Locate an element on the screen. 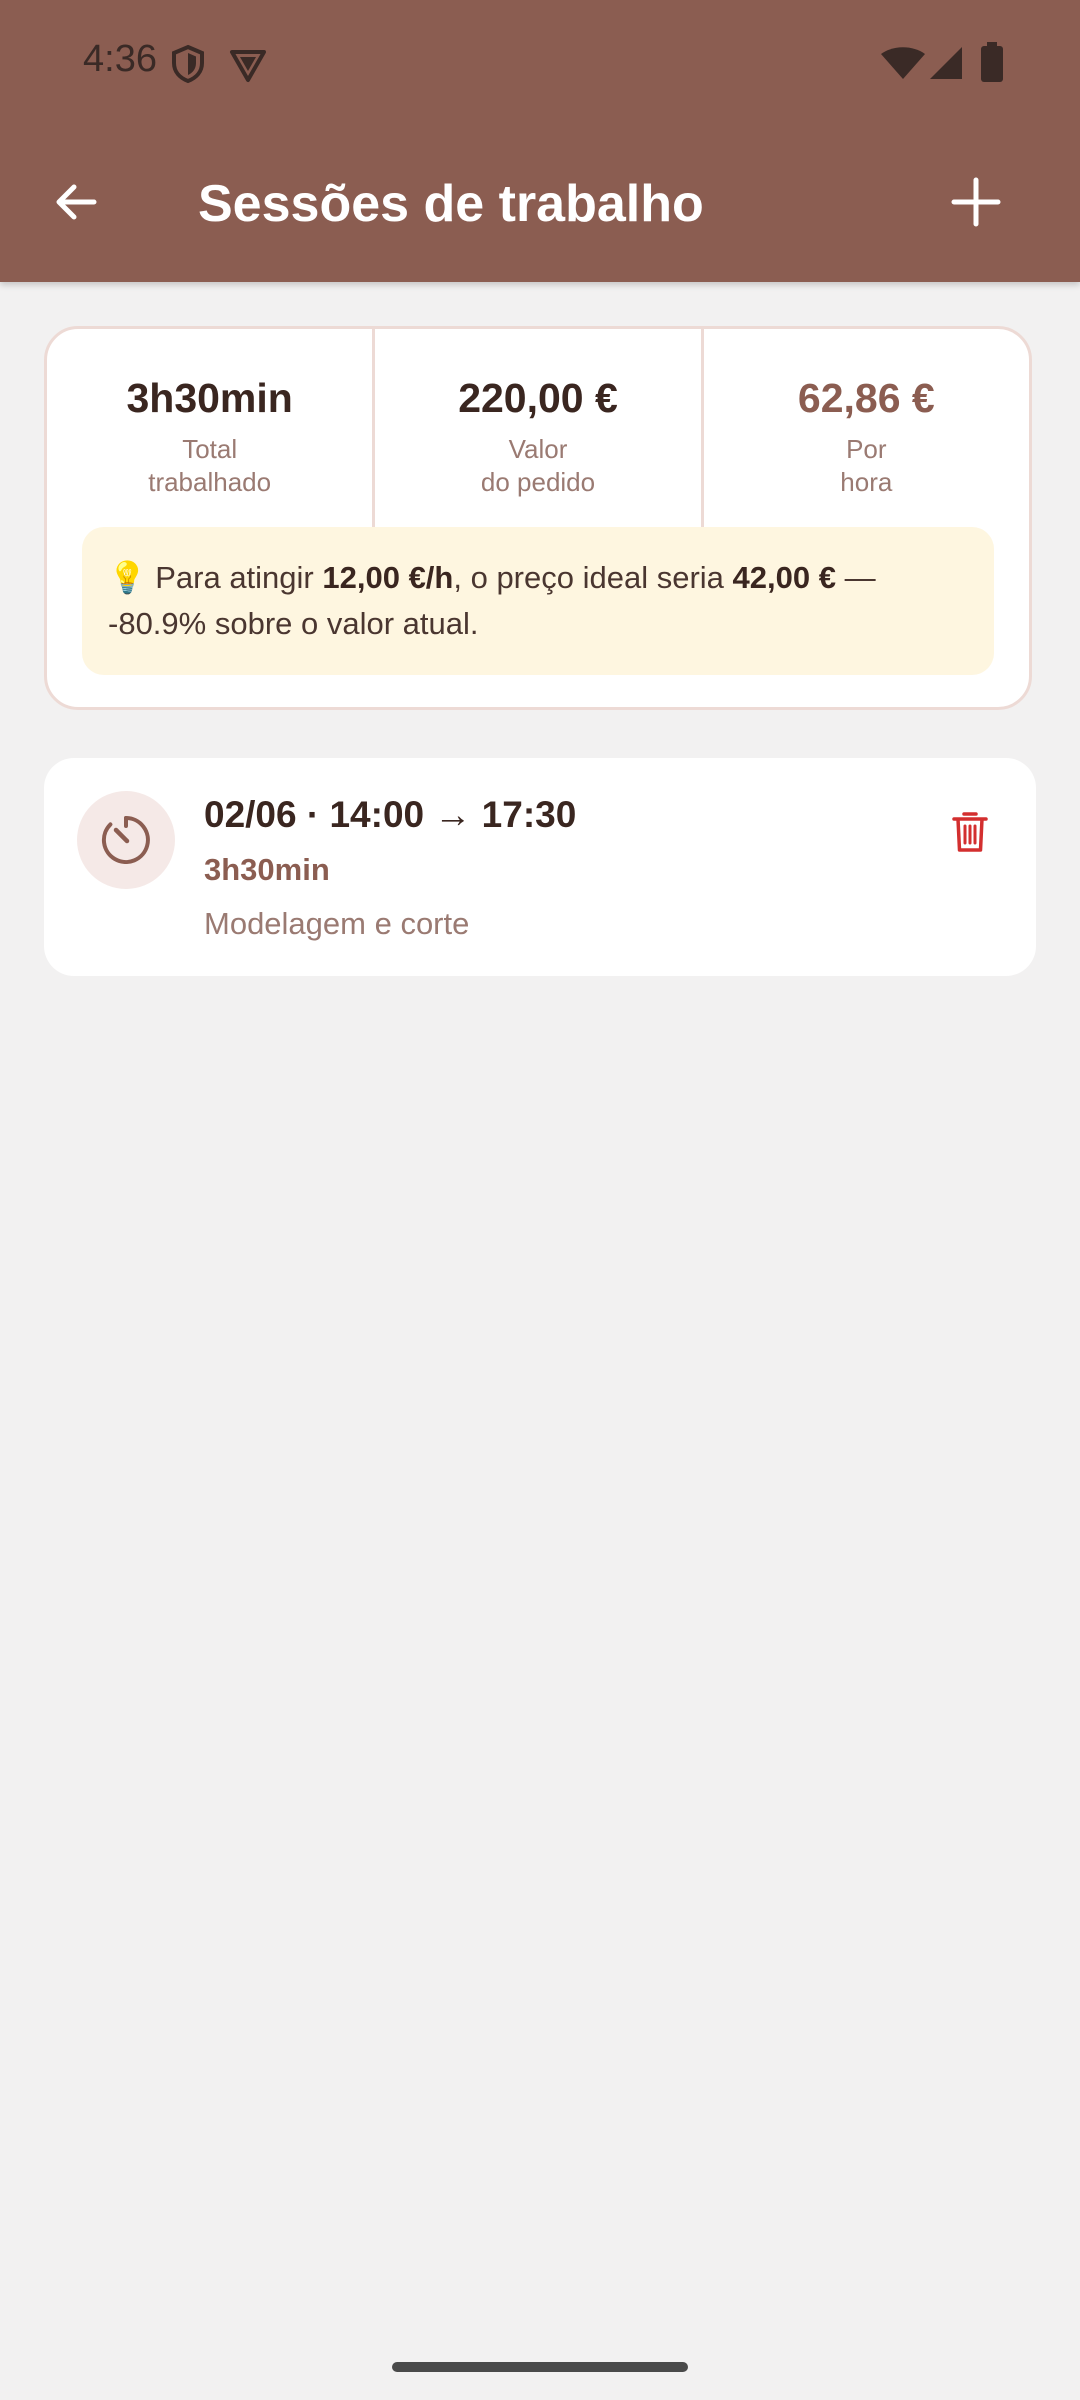 This screenshot has width=1080, height=2400. wifi-icon is located at coordinates (903, 65).